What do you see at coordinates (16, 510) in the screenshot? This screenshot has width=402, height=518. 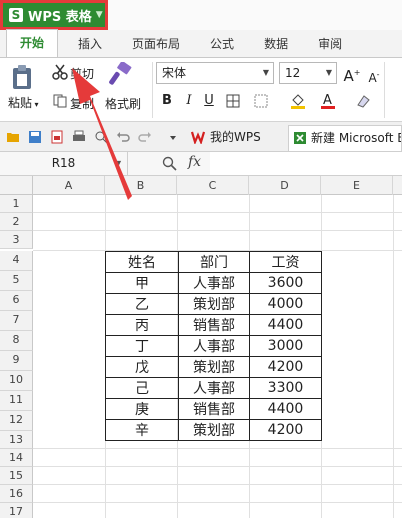 I see `row-header-17: 17` at bounding box center [16, 510].